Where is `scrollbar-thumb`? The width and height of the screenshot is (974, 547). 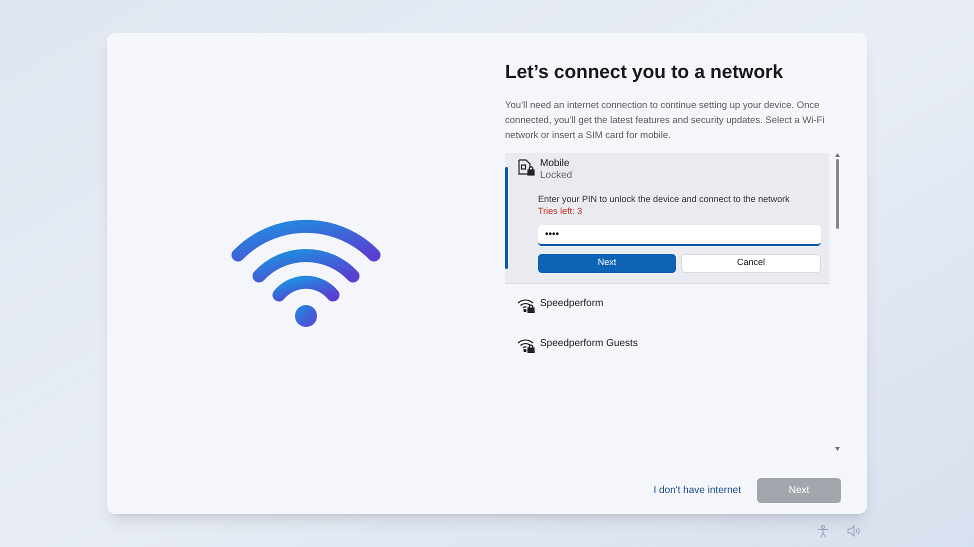
scrollbar-thumb is located at coordinates (837, 193).